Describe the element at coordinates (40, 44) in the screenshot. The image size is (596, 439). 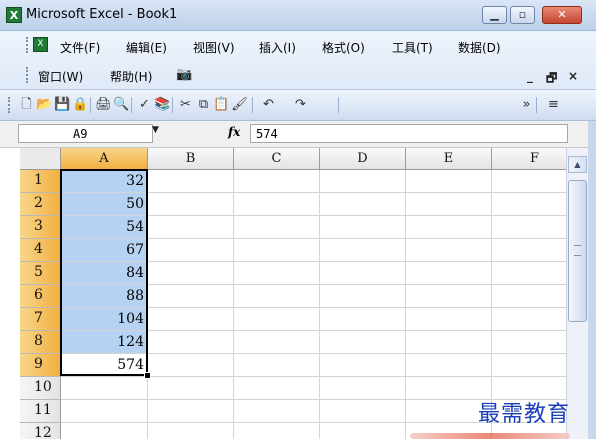
I see `workbook-icon: X` at that location.